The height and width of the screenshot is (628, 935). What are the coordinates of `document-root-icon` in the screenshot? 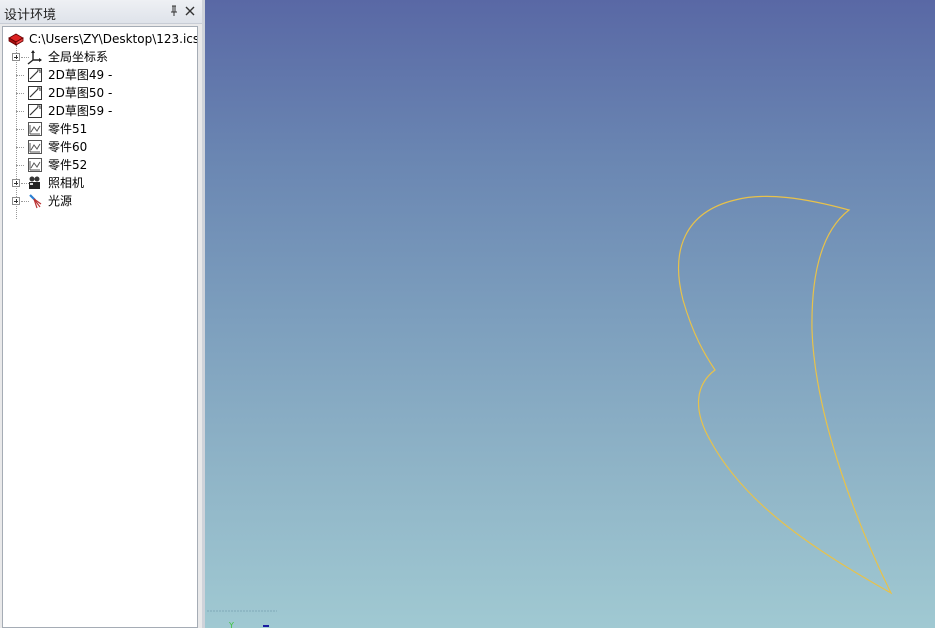 It's located at (15, 39).